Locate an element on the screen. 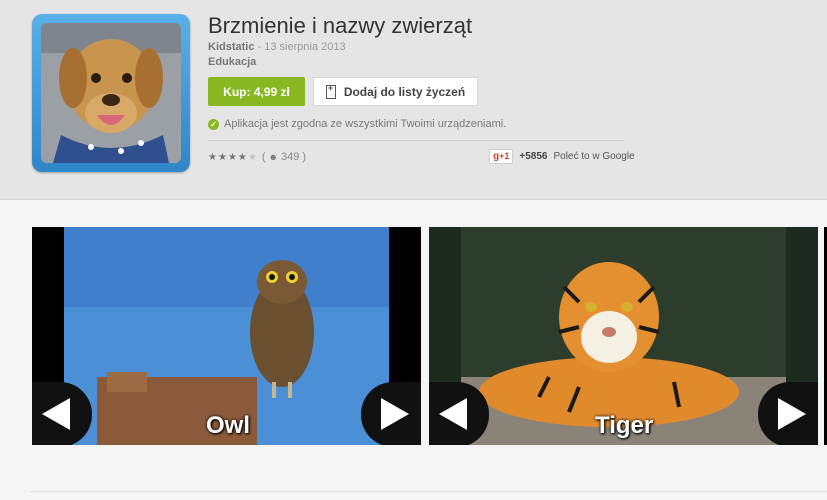 Image resolution: width=827 pixels, height=500 pixels. bookmark-plus-icon is located at coordinates (330, 91).